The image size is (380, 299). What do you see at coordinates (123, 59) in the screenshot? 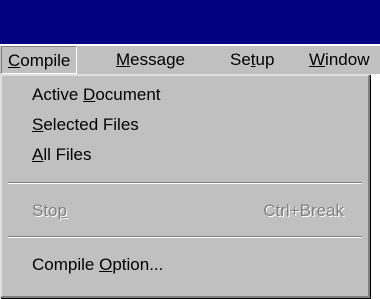
I see `menu-message-accel: M` at bounding box center [123, 59].